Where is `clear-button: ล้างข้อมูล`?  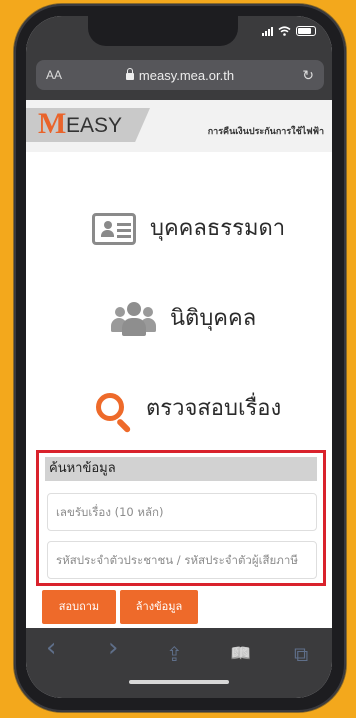
clear-button: ล้างข้อมูล is located at coordinates (159, 607).